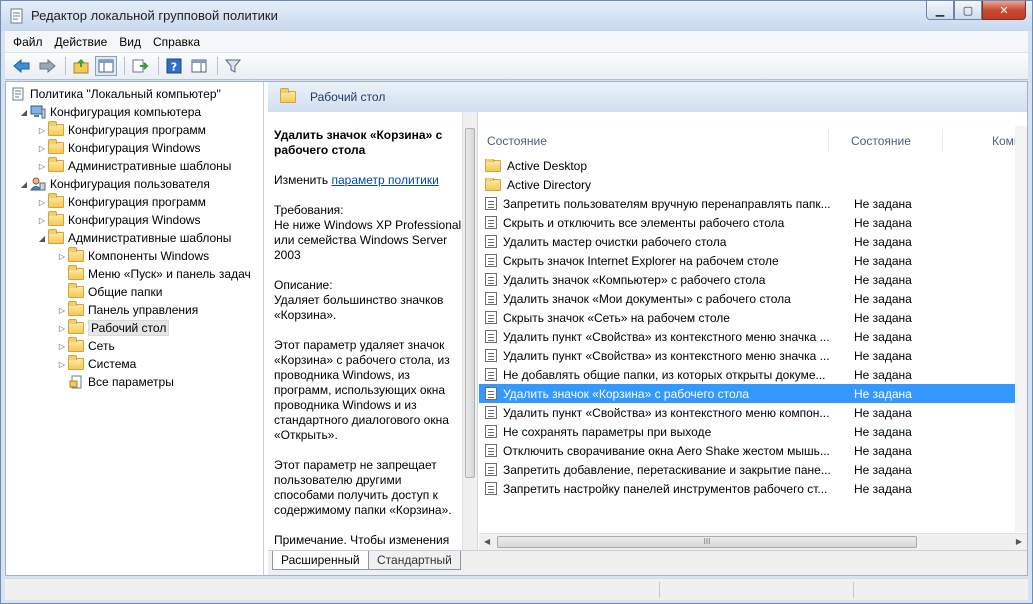 This screenshot has height=604, width=1033. Describe the element at coordinates (115, 94) in the screenshot. I see `tree-item-root: Политика "Локальный компьютер"` at that location.